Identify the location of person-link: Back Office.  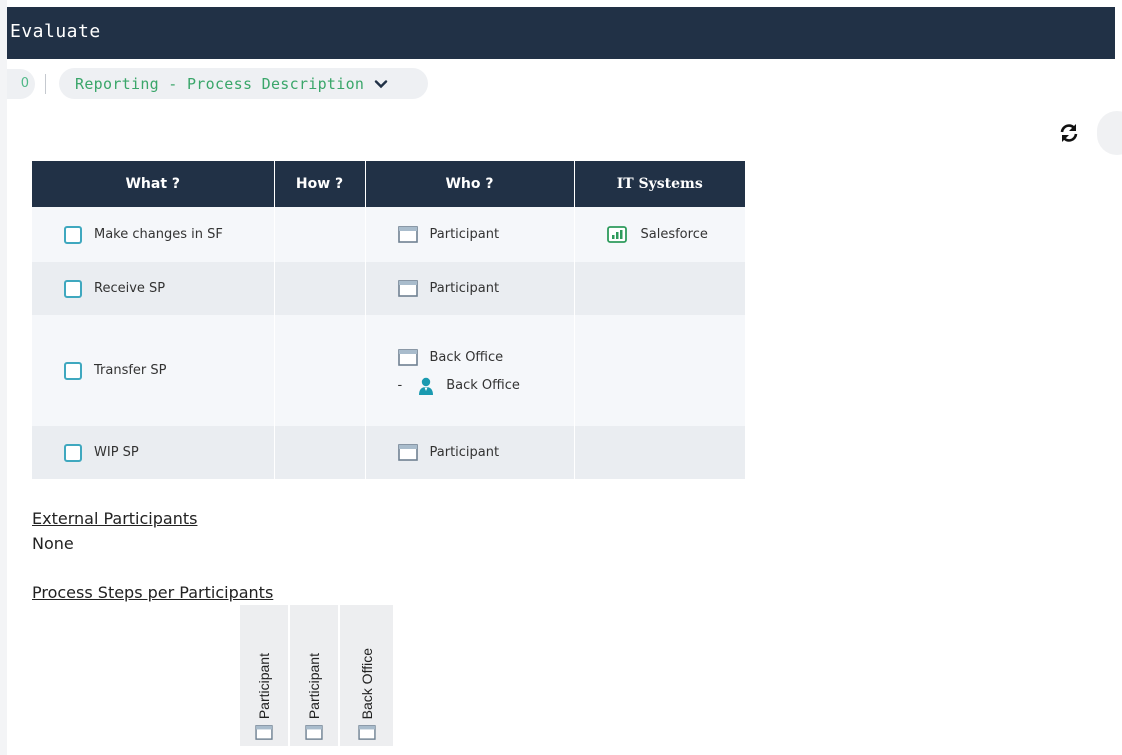
(483, 385).